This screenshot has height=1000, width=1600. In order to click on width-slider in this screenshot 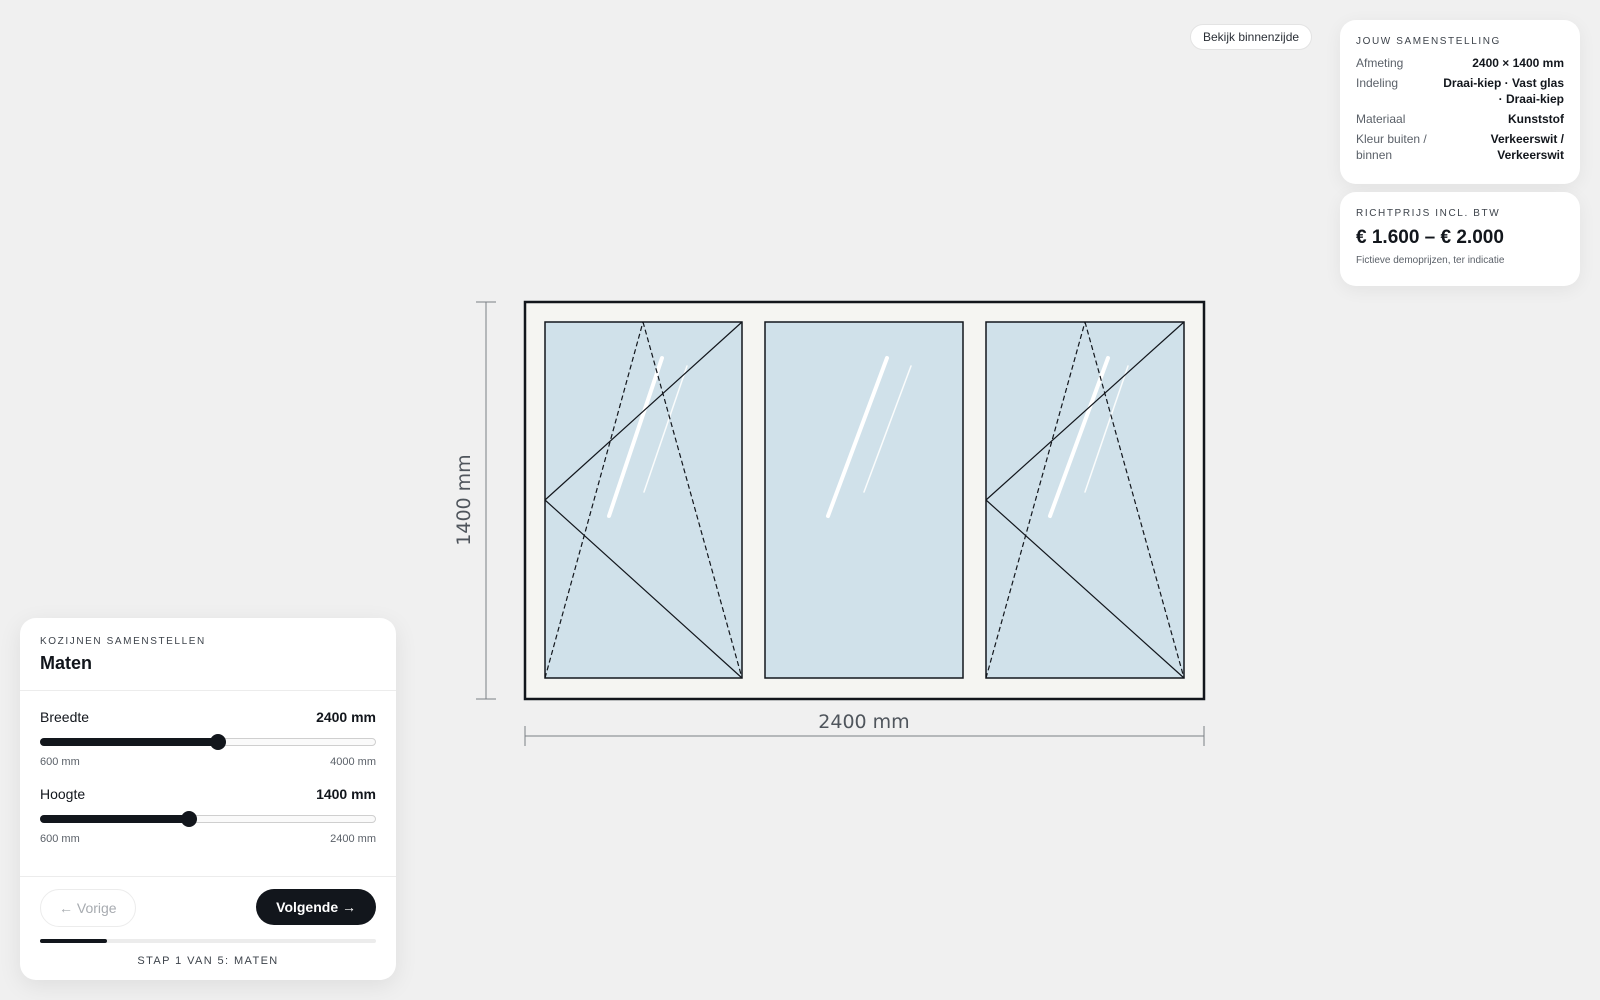, I will do `click(208, 742)`.